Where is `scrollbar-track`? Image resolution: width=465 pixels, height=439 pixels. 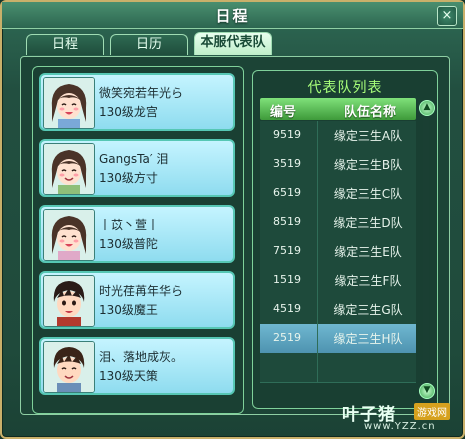 scrollbar-track is located at coordinates (426, 250).